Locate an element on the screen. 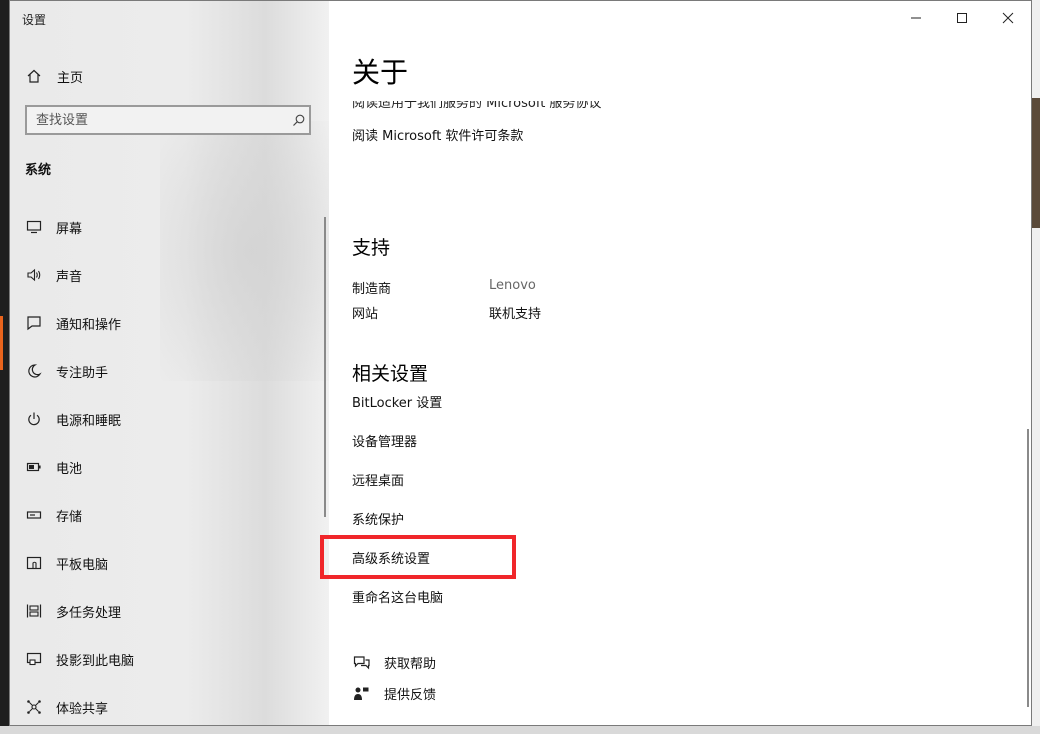 The height and width of the screenshot is (734, 1040). project-icon is located at coordinates (34, 659).